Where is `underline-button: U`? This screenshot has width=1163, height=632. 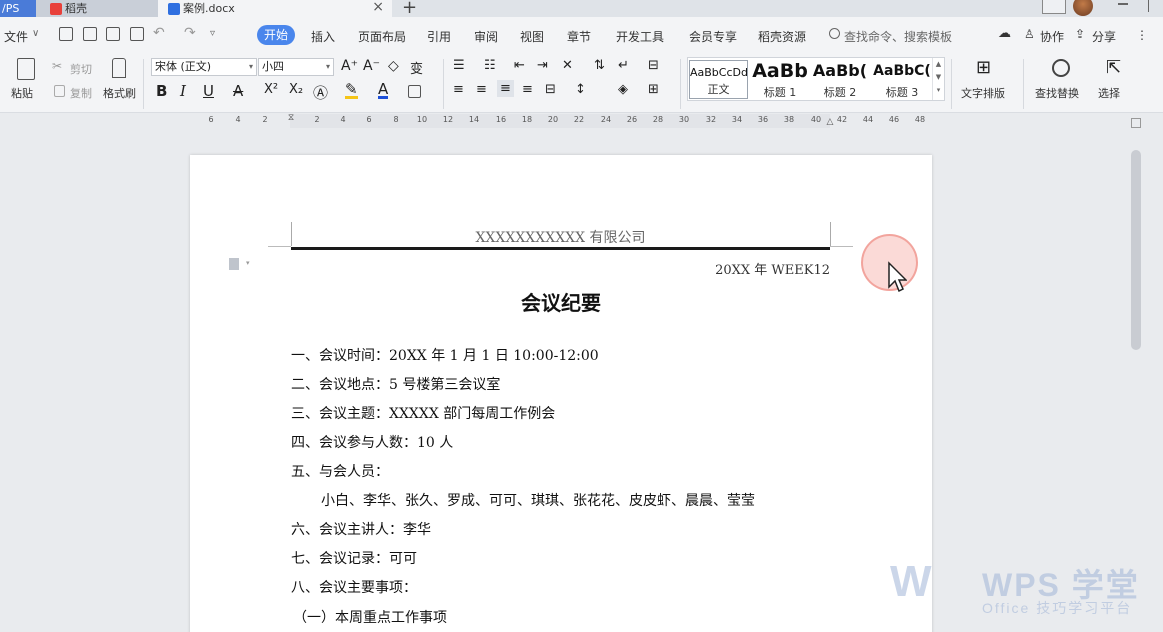 underline-button: U is located at coordinates (208, 91).